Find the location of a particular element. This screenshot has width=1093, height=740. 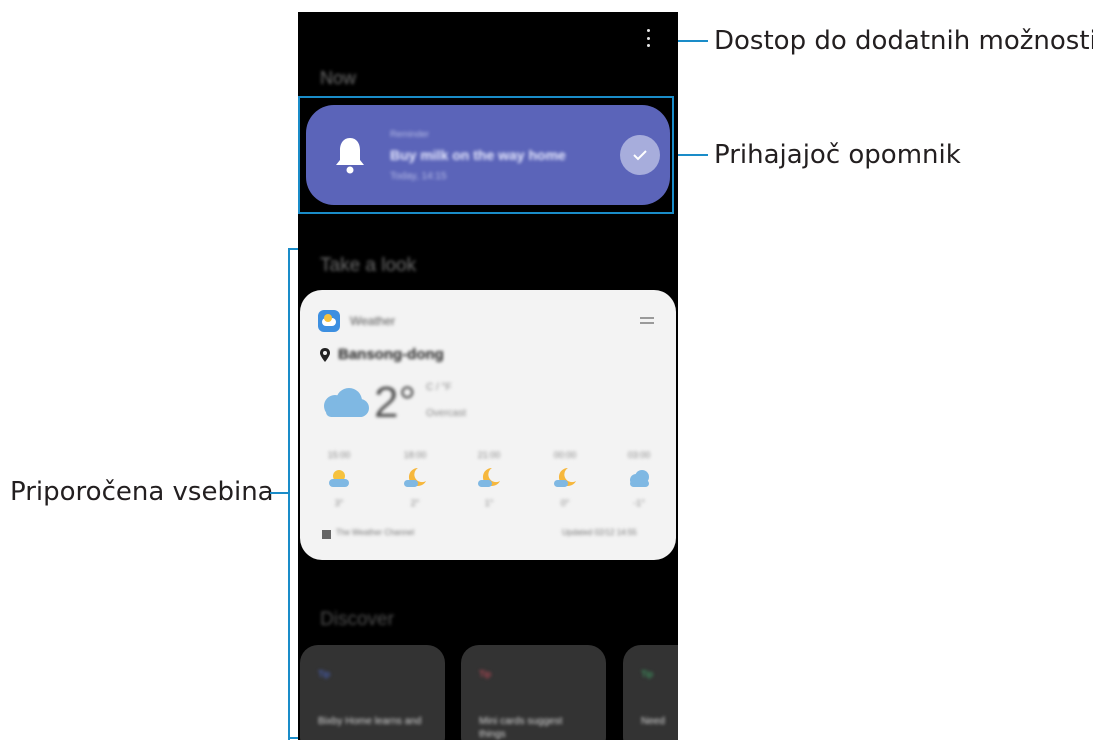

hourly-forecast-item: 15:00 3° is located at coordinates (339, 479).